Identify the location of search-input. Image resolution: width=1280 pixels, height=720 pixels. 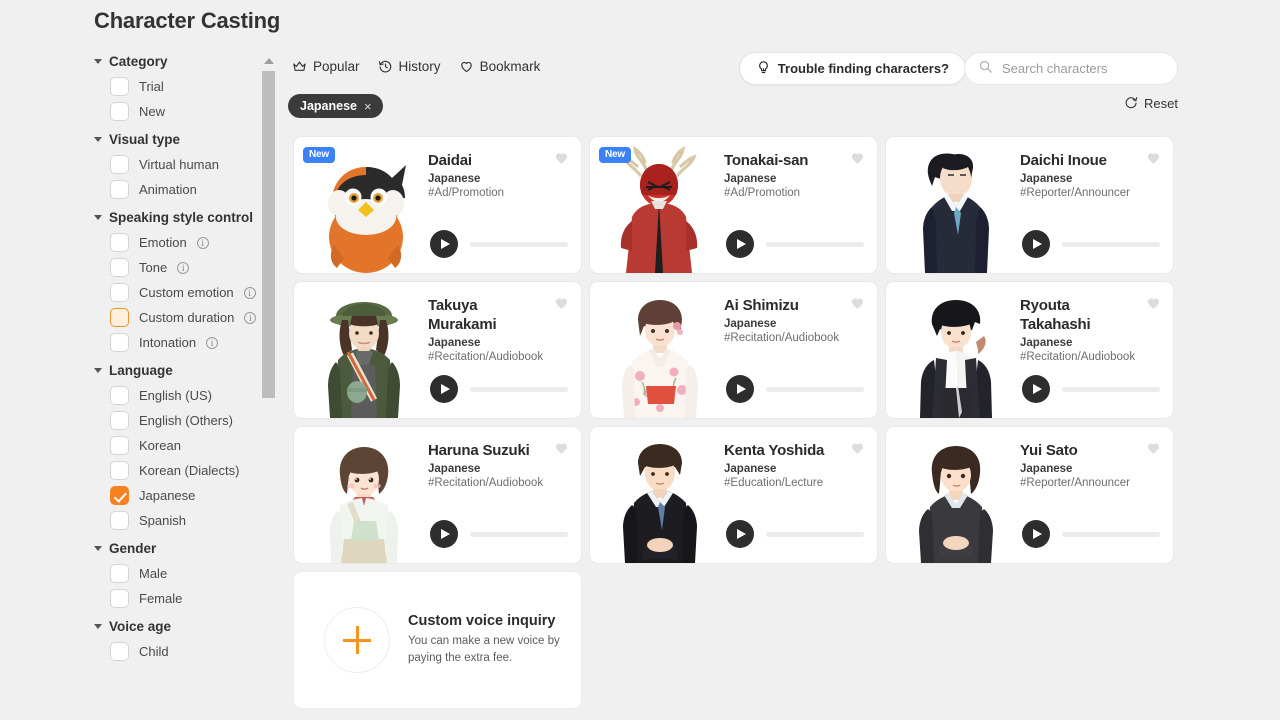
(1083, 68).